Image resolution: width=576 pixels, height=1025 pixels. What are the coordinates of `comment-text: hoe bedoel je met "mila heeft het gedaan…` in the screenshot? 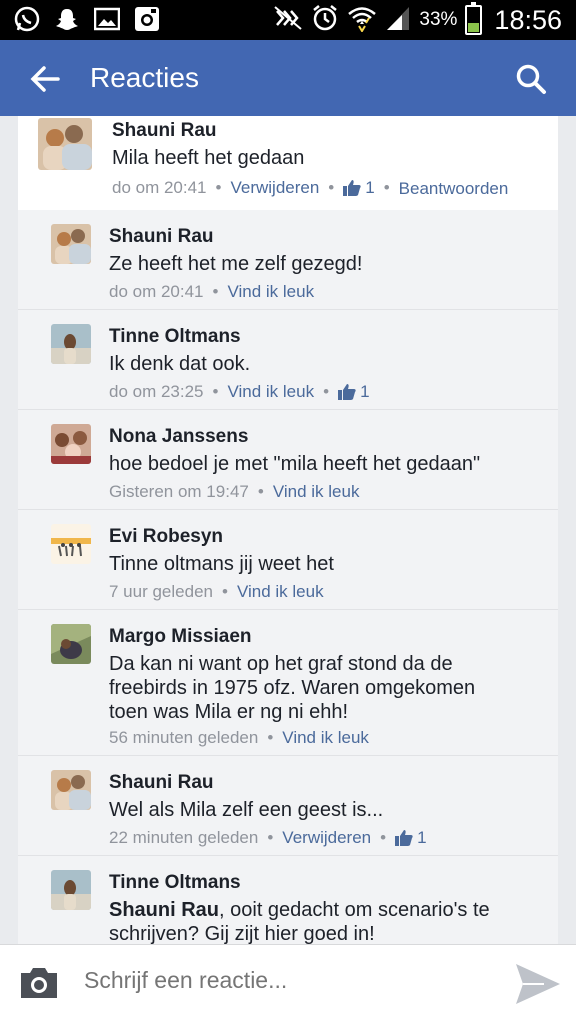 It's located at (295, 464).